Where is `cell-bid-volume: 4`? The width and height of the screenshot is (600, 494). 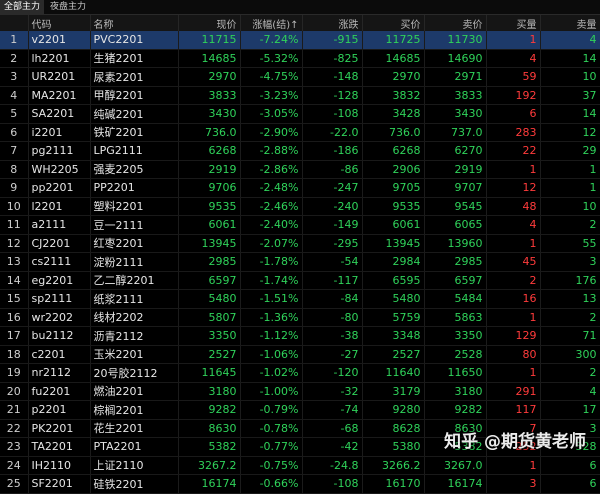 cell-bid-volume: 4 is located at coordinates (513, 225).